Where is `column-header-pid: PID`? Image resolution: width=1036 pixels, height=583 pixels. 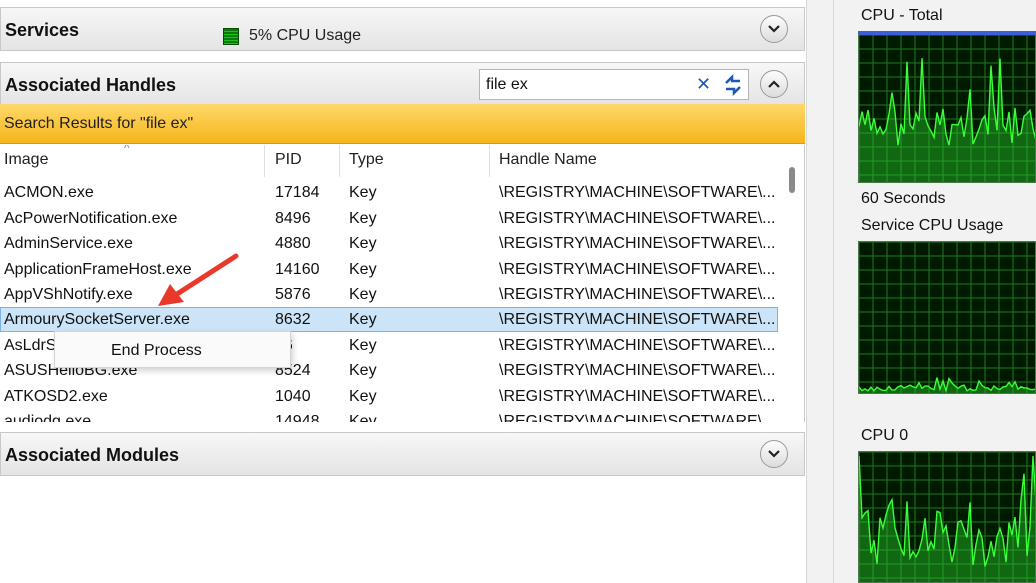
column-header-pid: PID is located at coordinates (288, 160).